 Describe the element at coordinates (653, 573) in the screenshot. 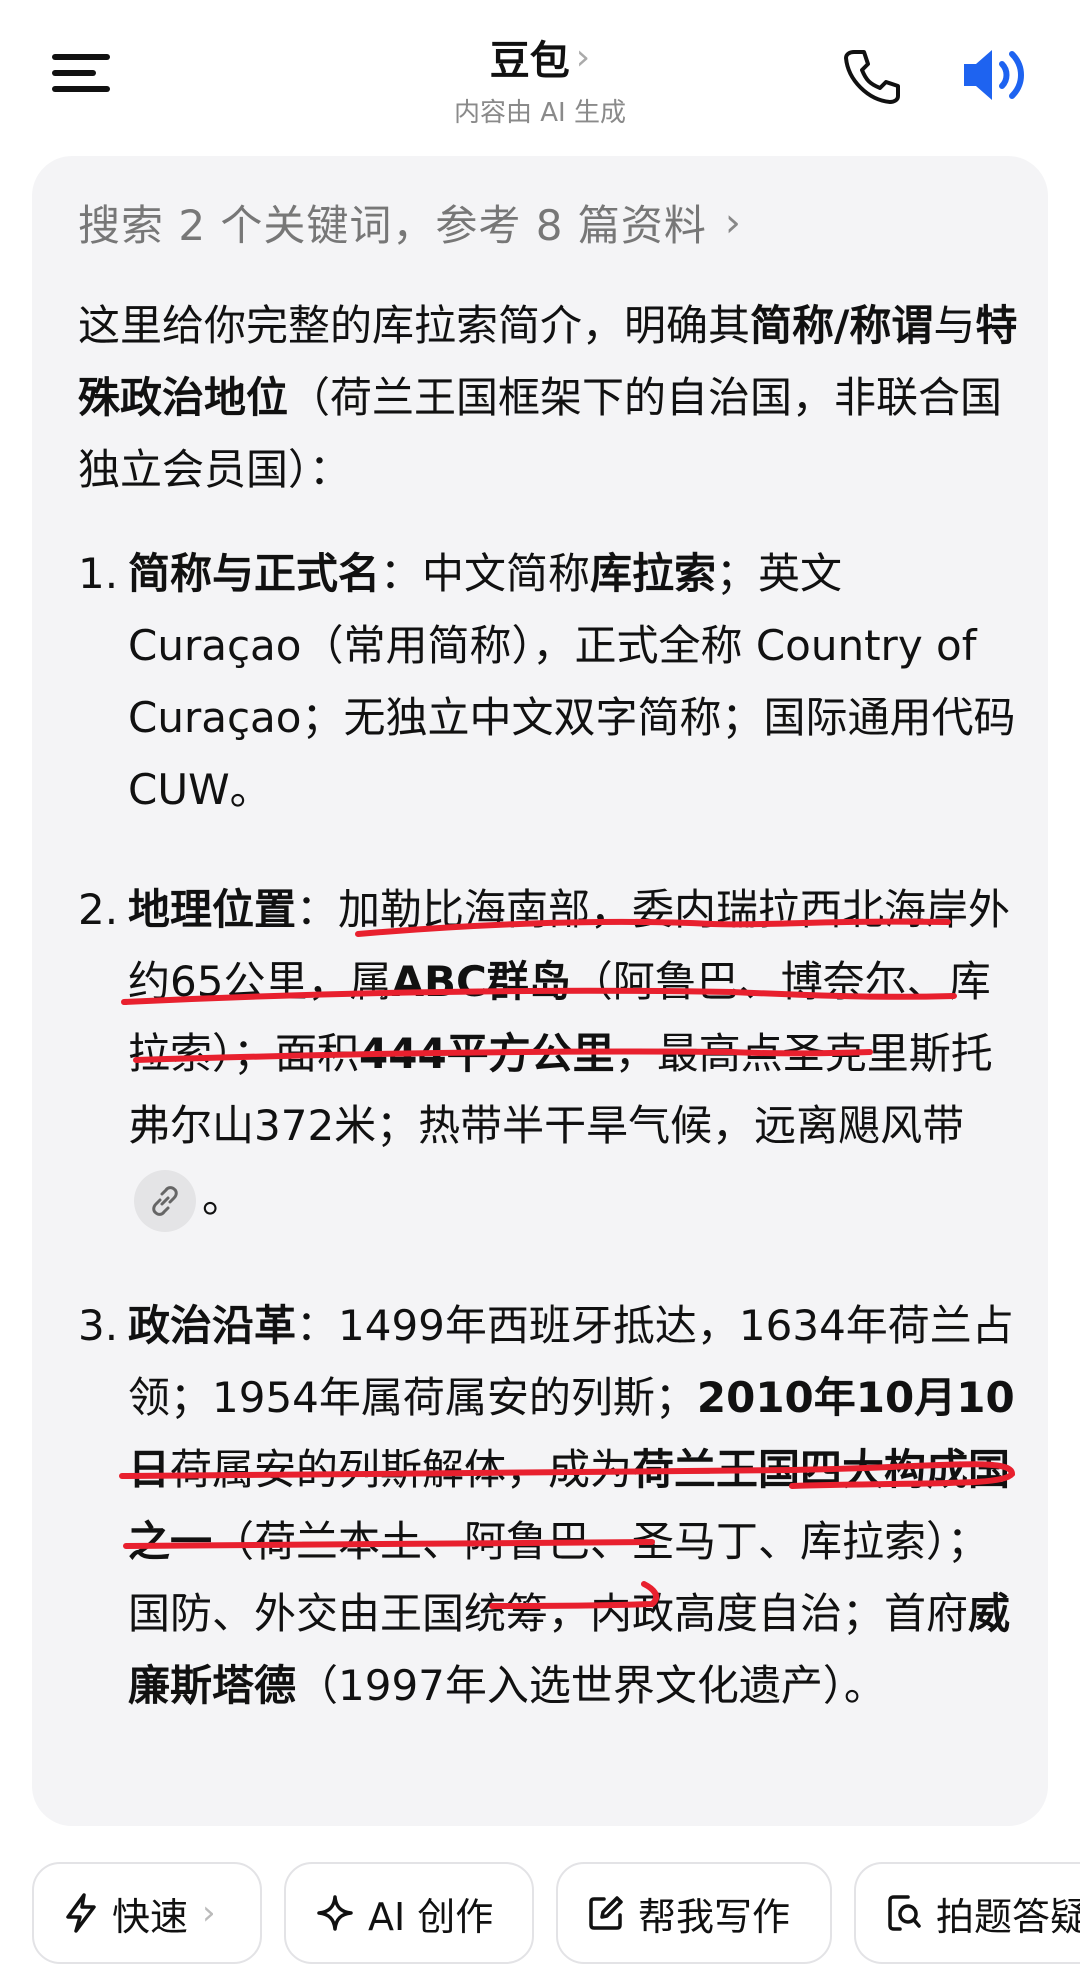

I see `item-bold: 库拉索` at that location.